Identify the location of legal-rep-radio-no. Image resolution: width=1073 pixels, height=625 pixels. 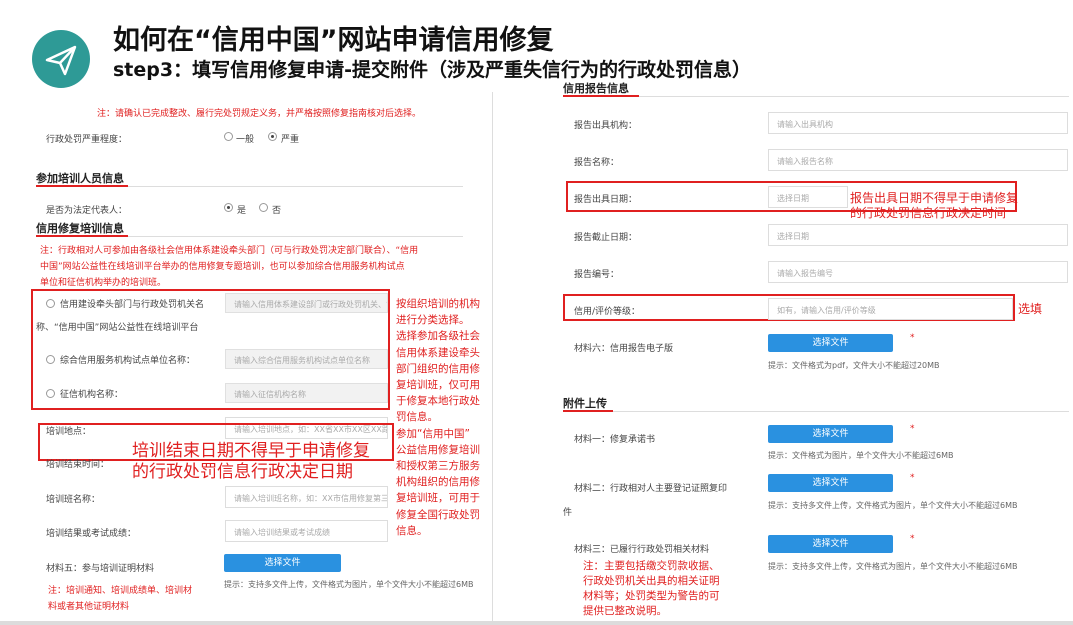
(263, 207).